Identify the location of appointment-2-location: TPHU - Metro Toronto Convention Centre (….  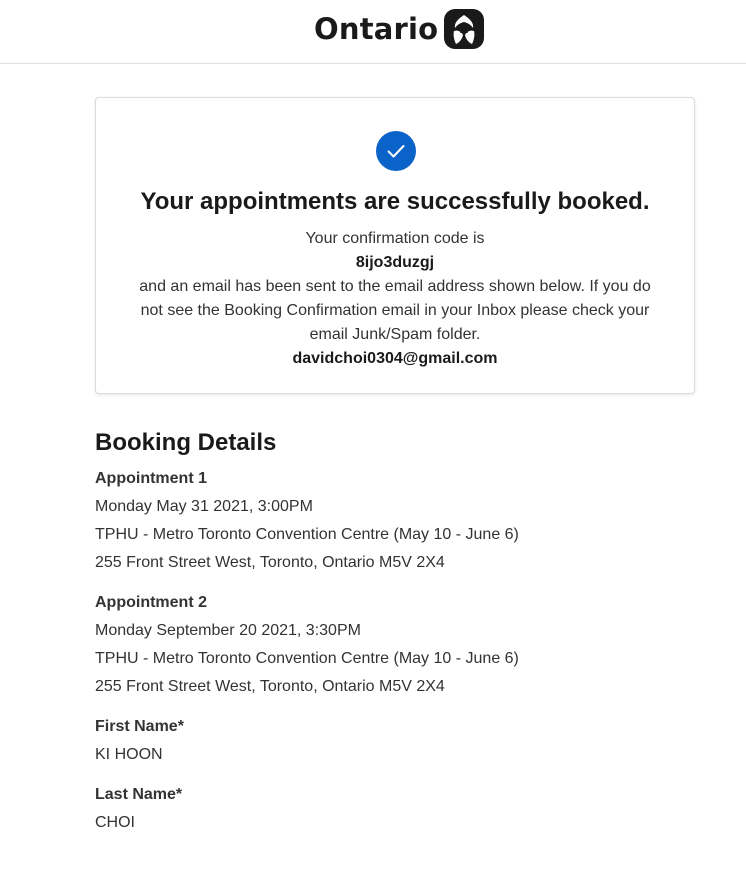
(307, 658).